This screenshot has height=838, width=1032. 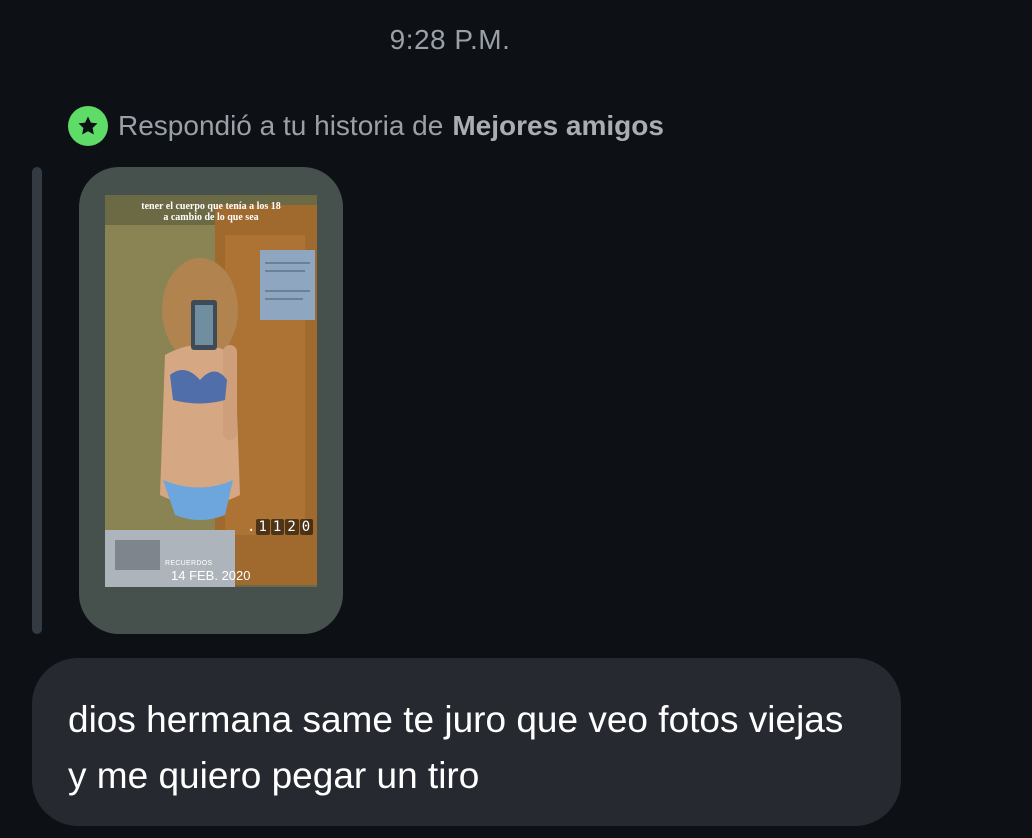 I want to click on story-caption-line: a cambio de lo que sea, so click(x=211, y=217).